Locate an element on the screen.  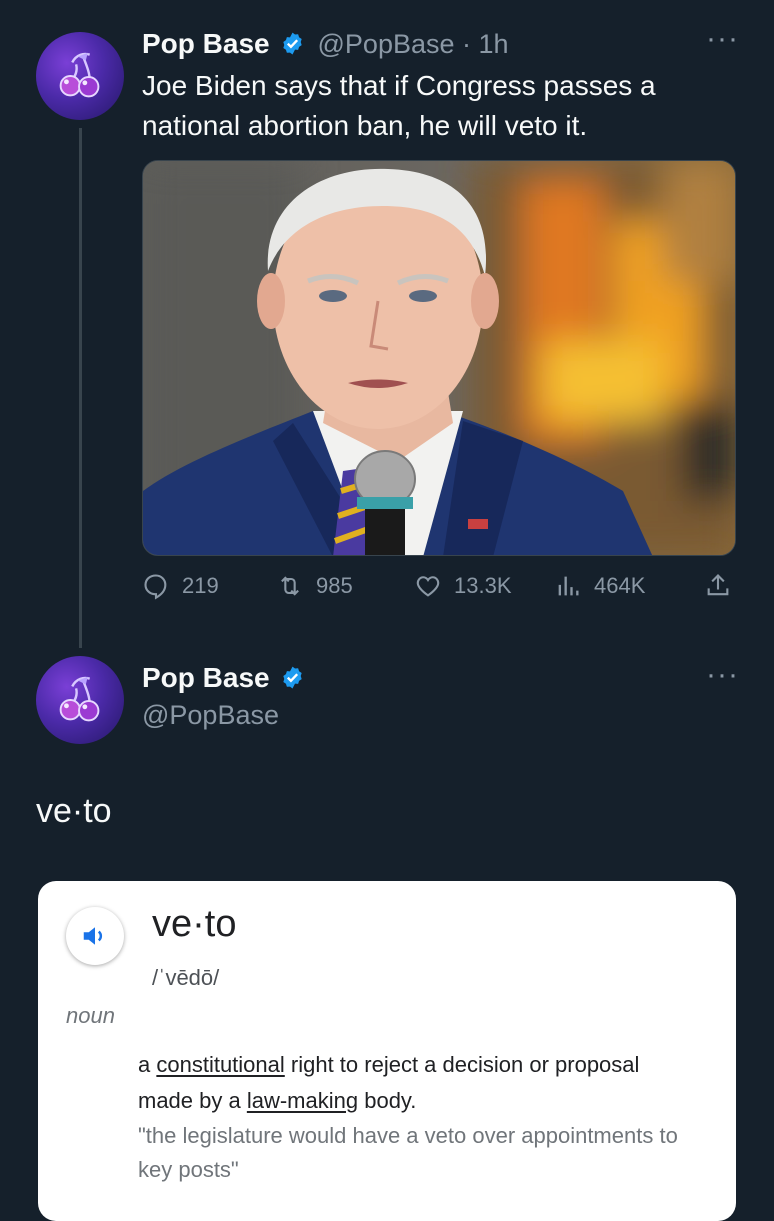
reply-header: Pop Base is located at coordinates (223, 678).